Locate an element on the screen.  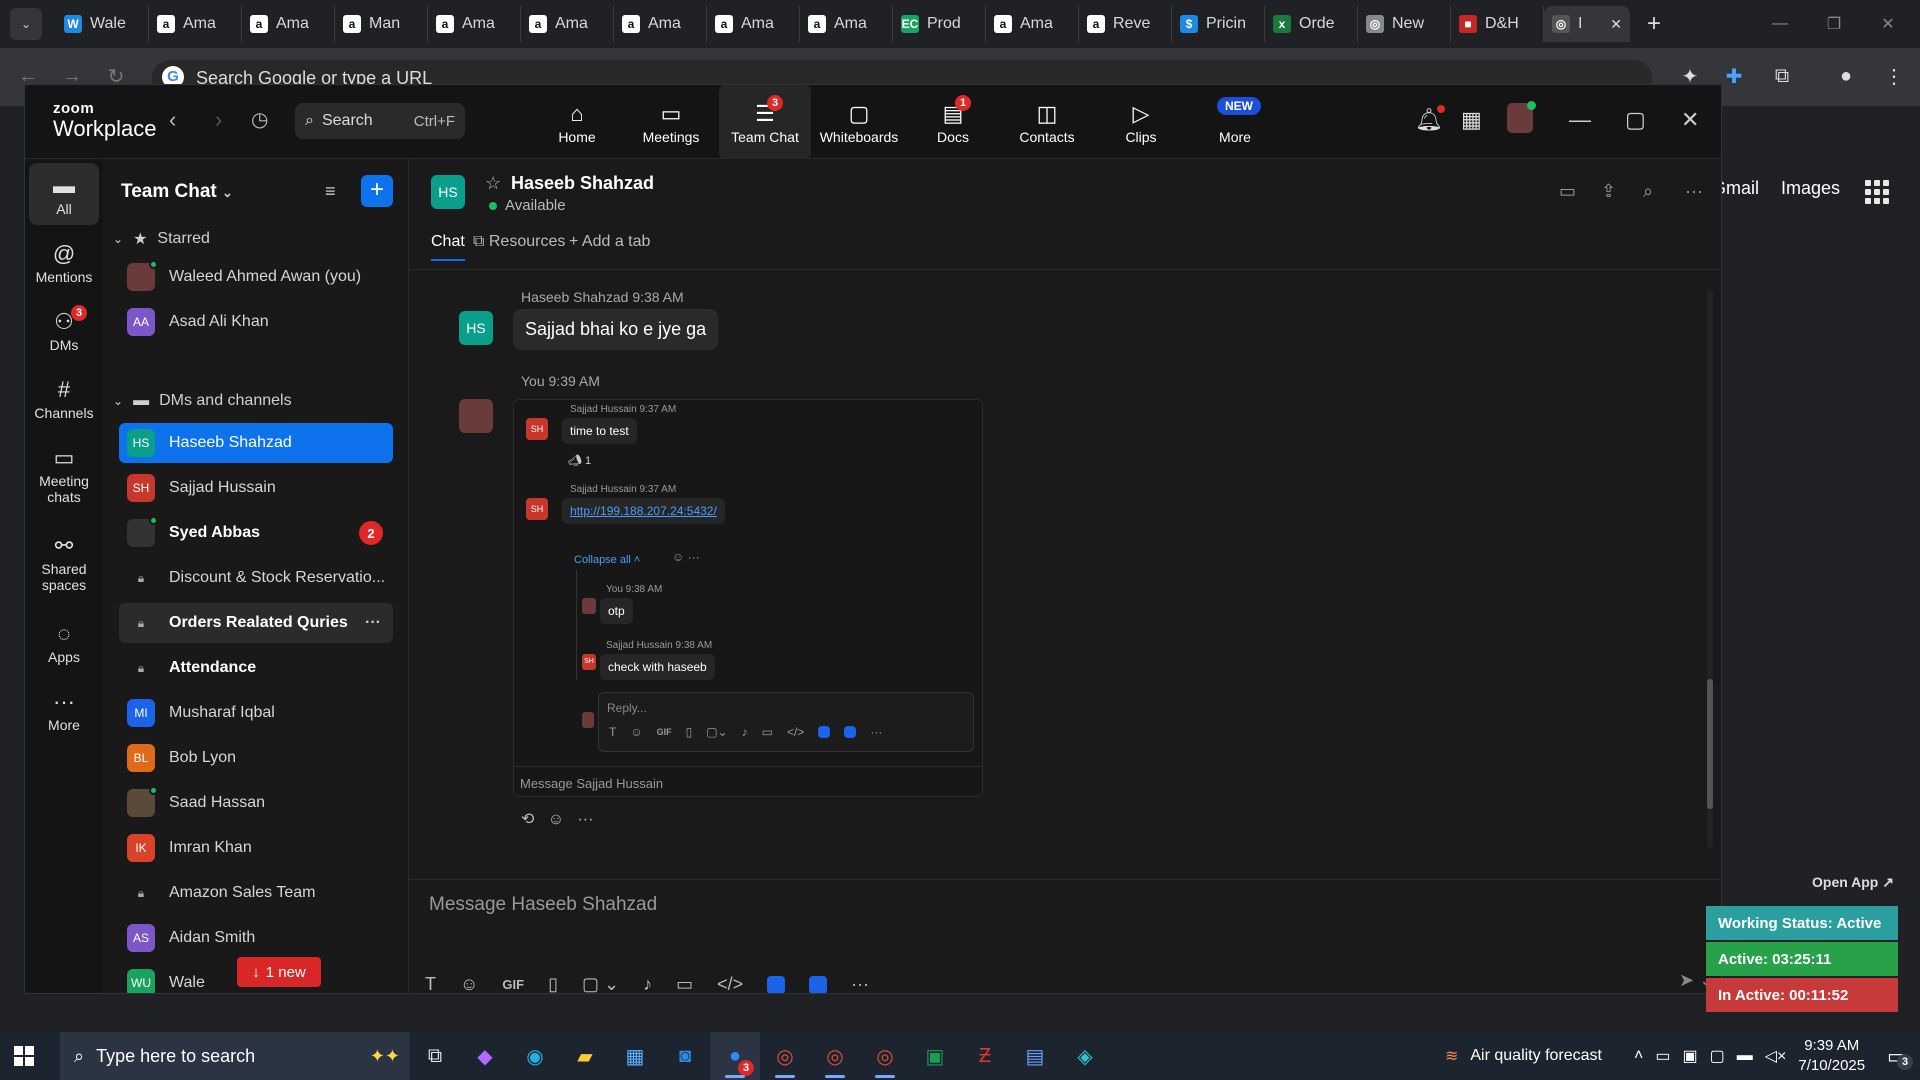
reply-icon: ⟲ is located at coordinates (527, 819).